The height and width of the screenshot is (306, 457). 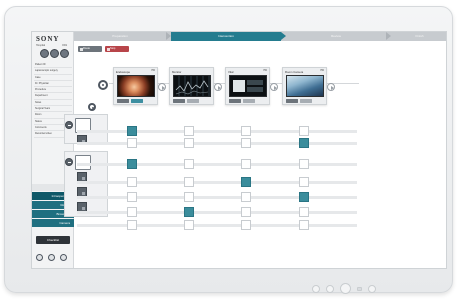 I want to click on mode-buttons, so click(x=54, y=53).